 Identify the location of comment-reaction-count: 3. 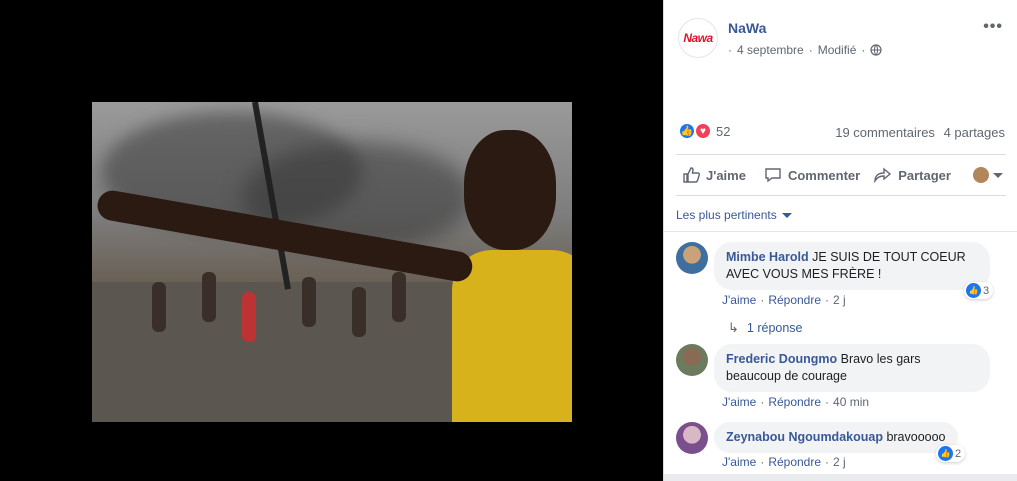
(986, 290).